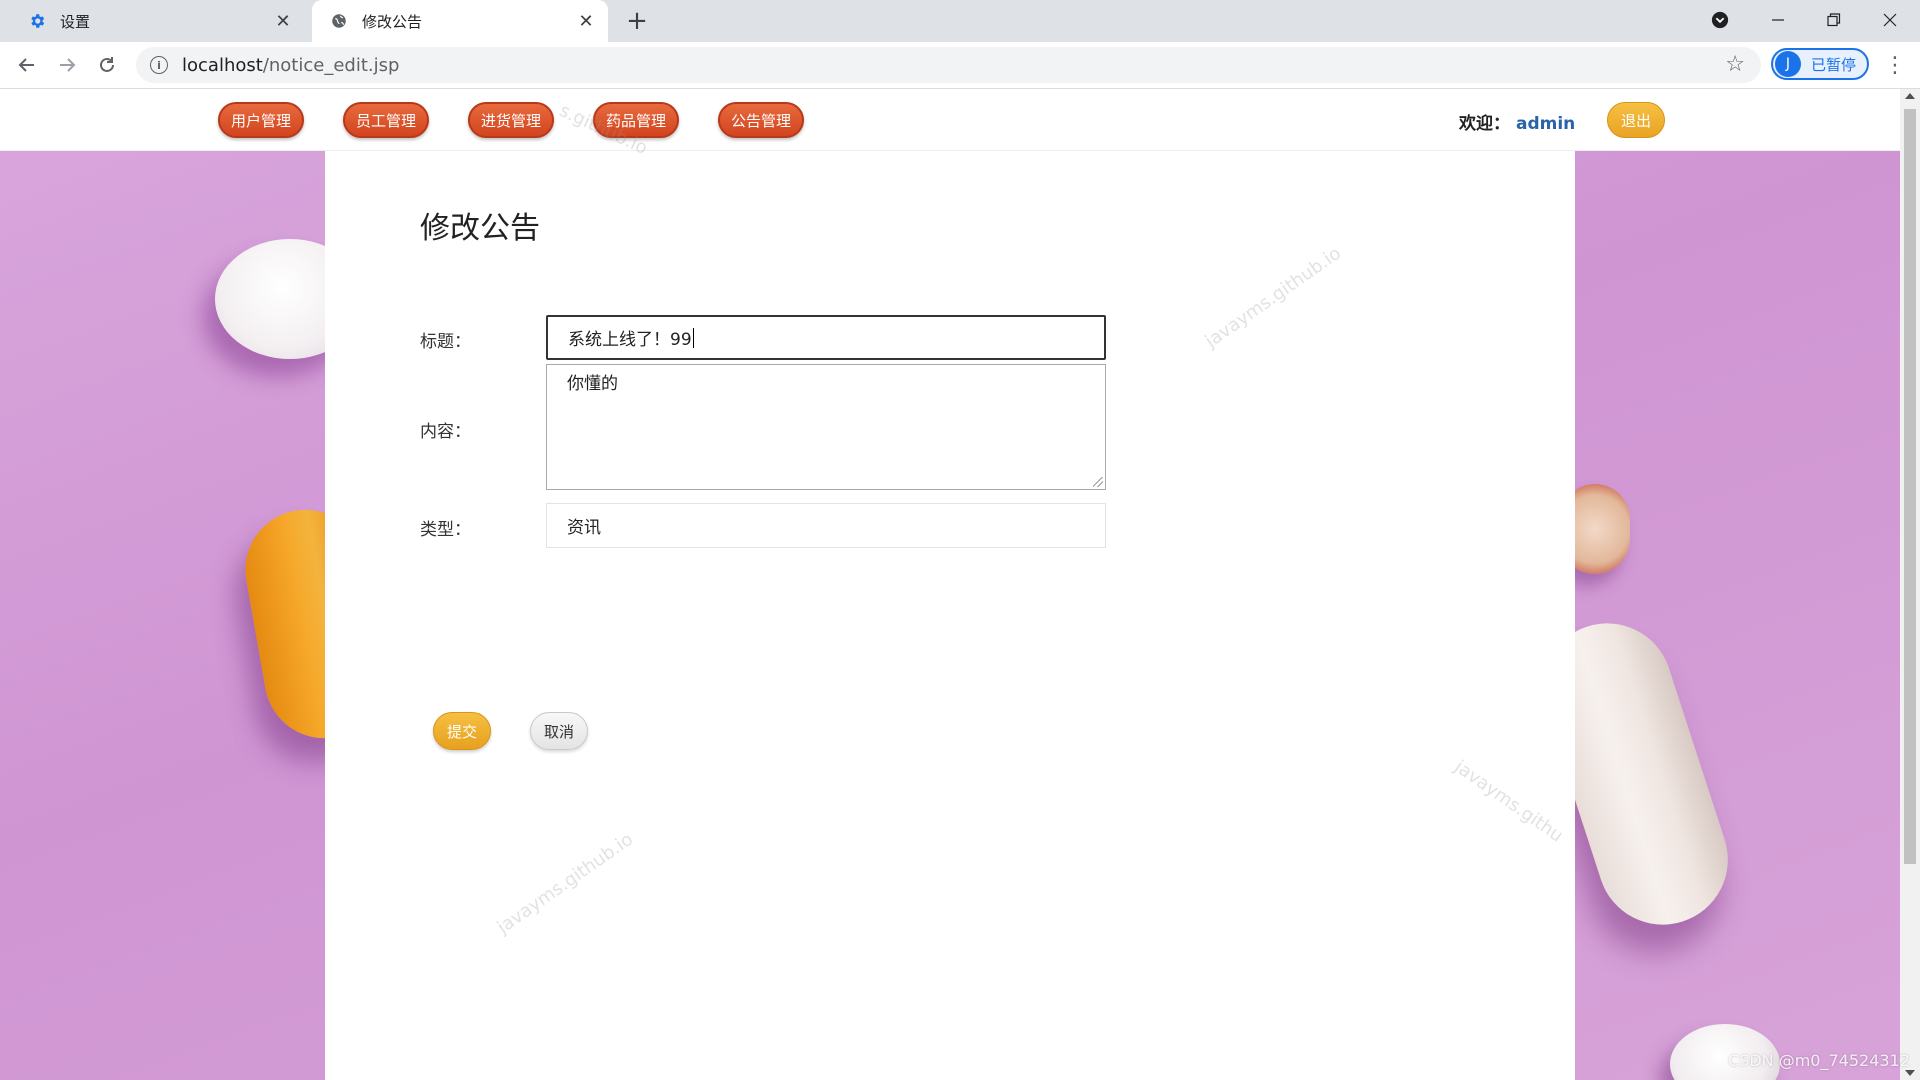 This screenshot has height=1080, width=1920. I want to click on new-tab-icon: +, so click(637, 21).